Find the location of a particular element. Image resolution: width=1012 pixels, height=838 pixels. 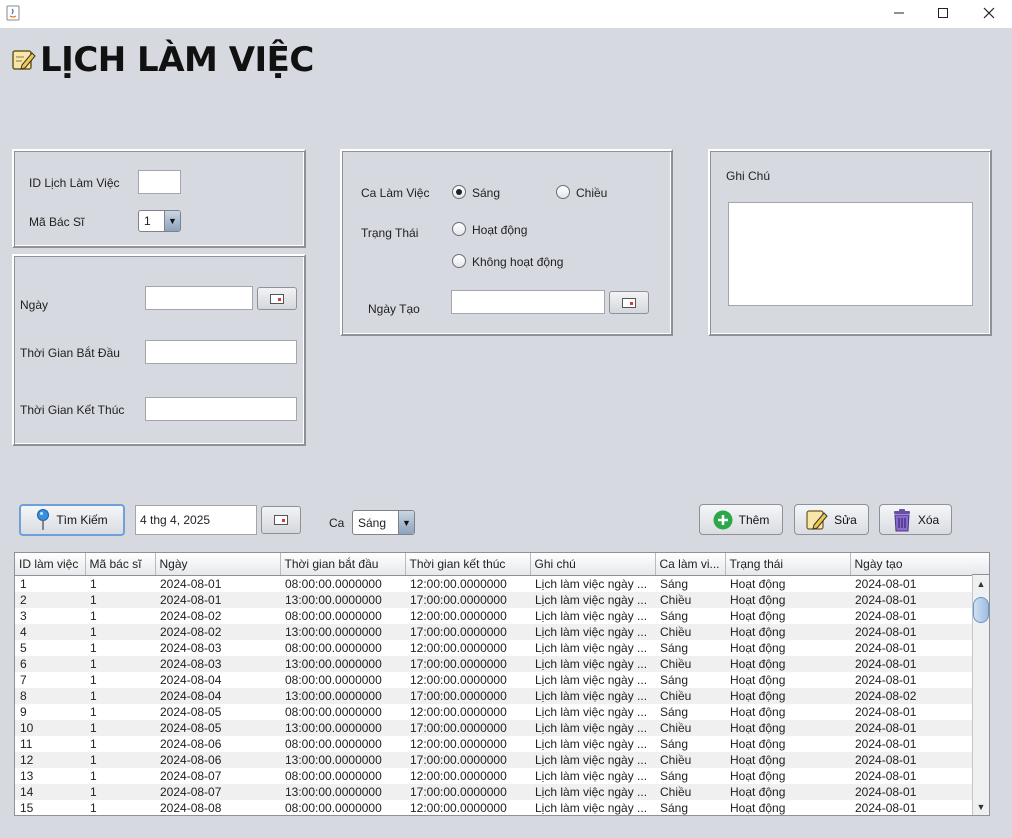

close-button is located at coordinates (989, 13).